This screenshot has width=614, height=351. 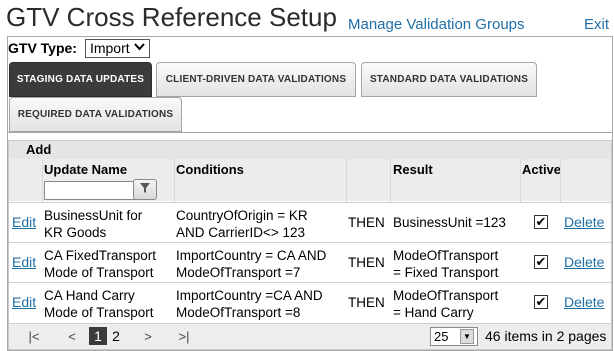 What do you see at coordinates (449, 222) in the screenshot?
I see `result-cell: BusinessUnit =123` at bounding box center [449, 222].